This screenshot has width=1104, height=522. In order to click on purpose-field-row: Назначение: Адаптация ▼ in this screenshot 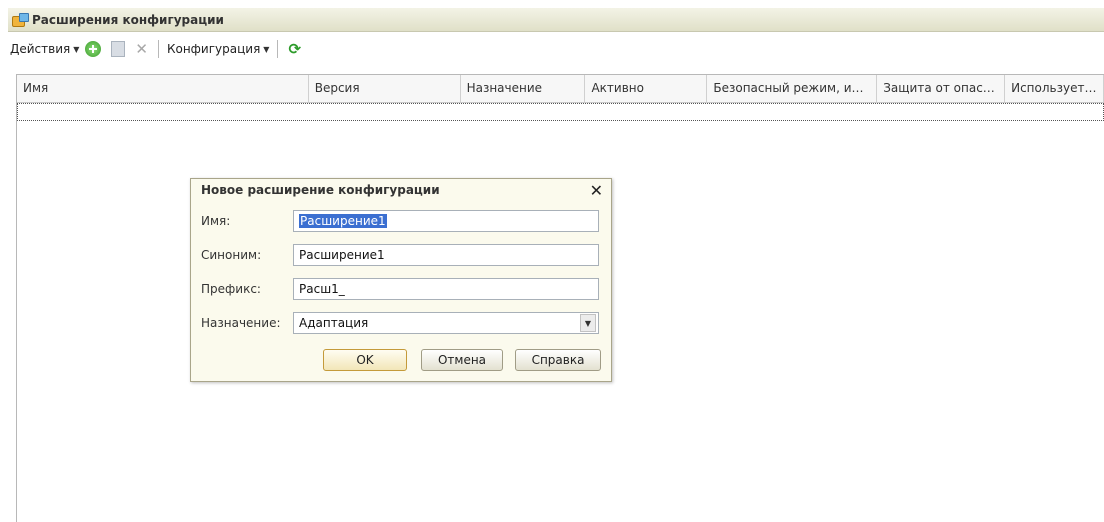, I will do `click(400, 323)`.